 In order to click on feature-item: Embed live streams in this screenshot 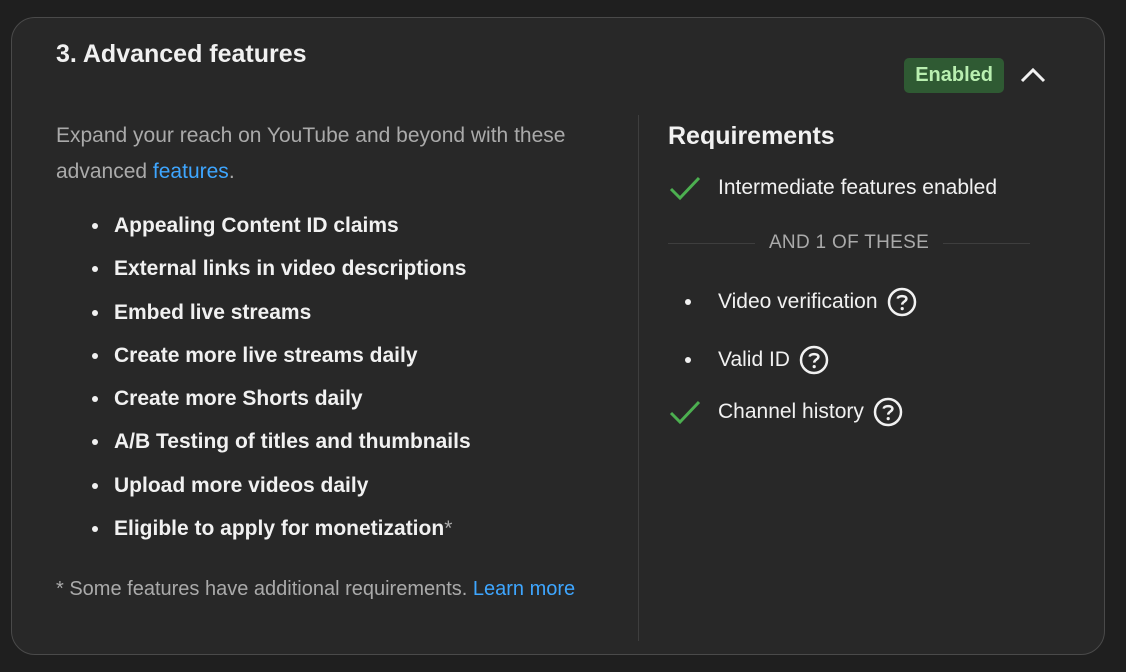, I will do `click(344, 312)`.